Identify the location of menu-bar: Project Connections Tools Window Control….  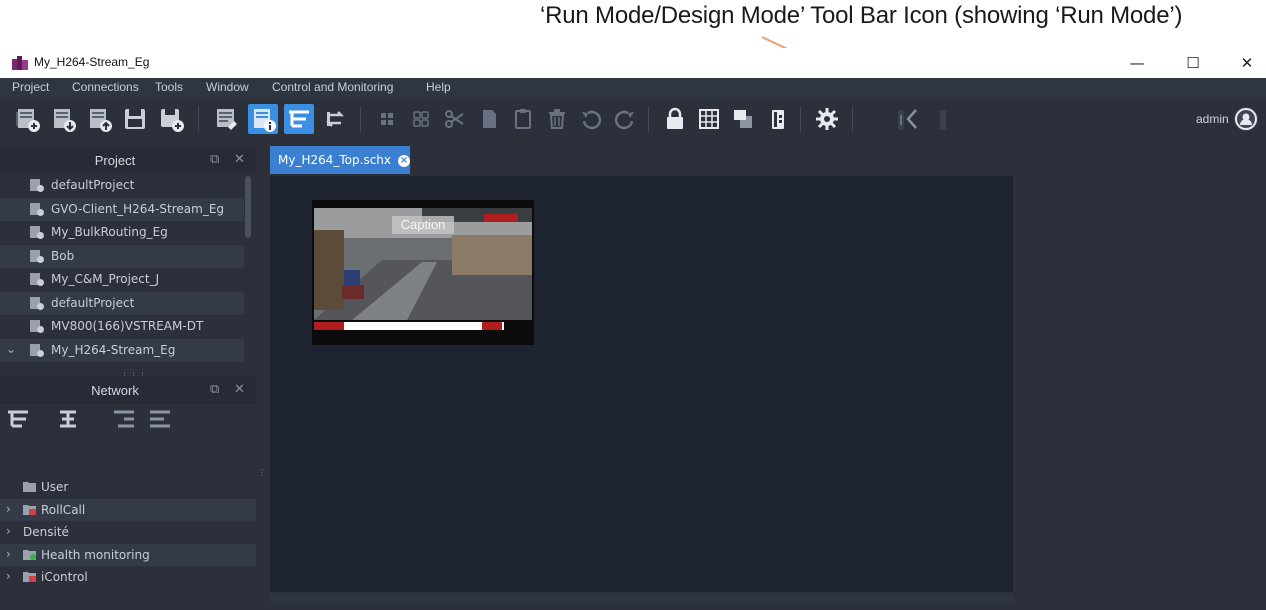
(633, 88).